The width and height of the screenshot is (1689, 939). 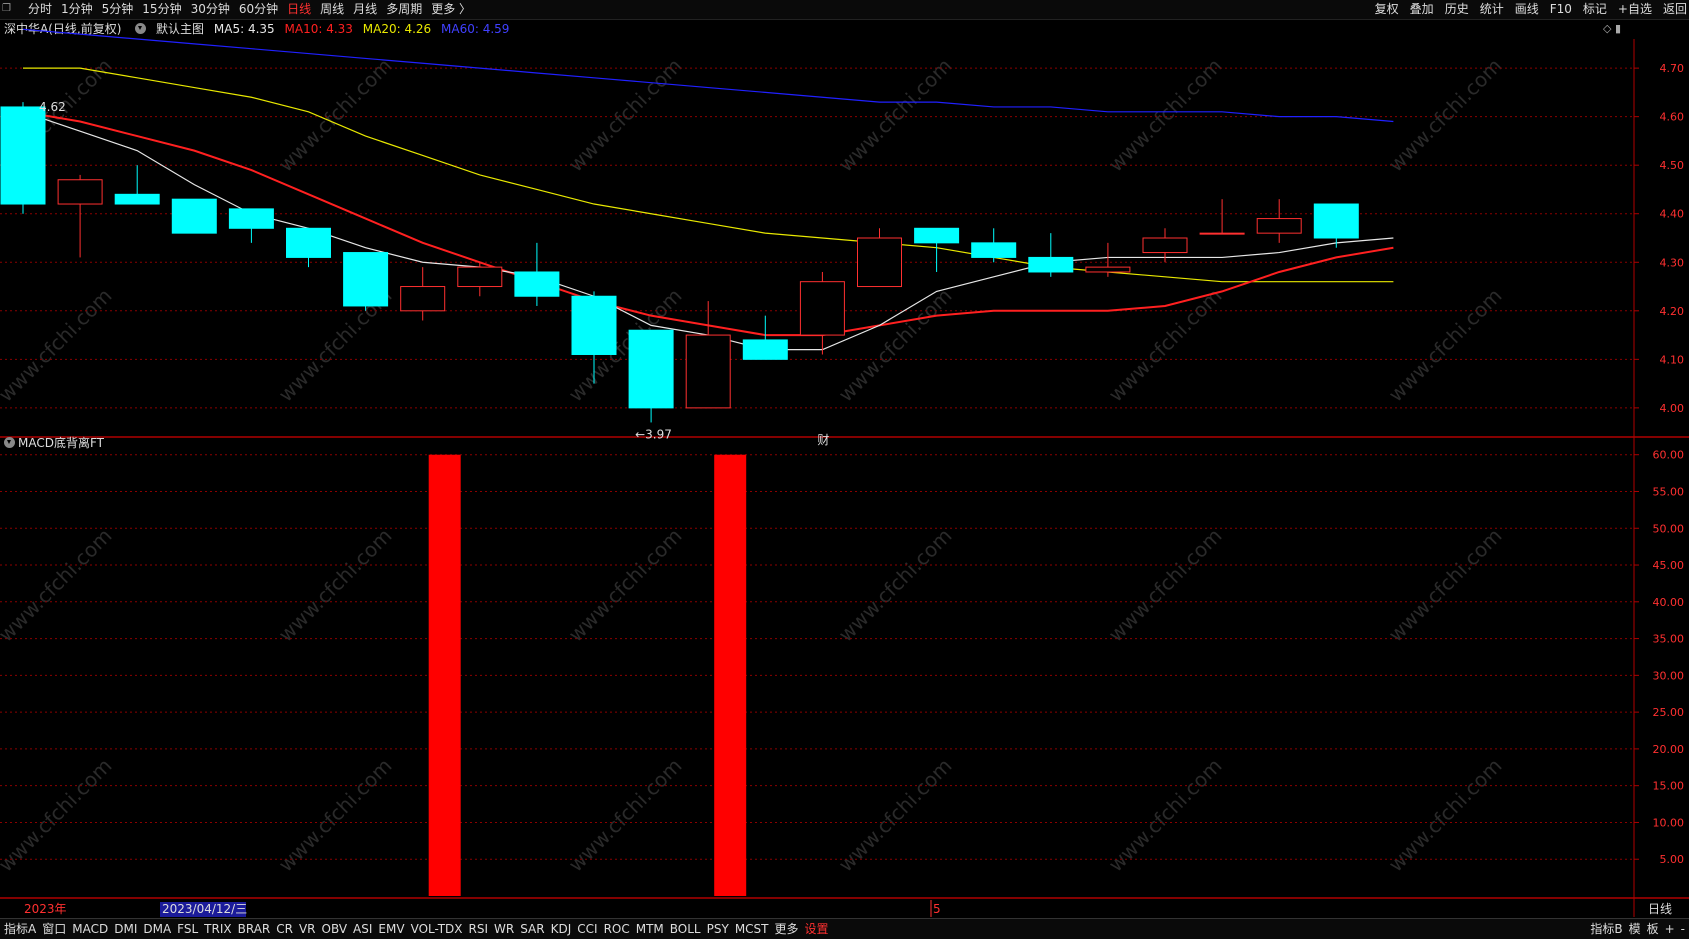 I want to click on indicator-tab-25: 设置, so click(x=817, y=929).